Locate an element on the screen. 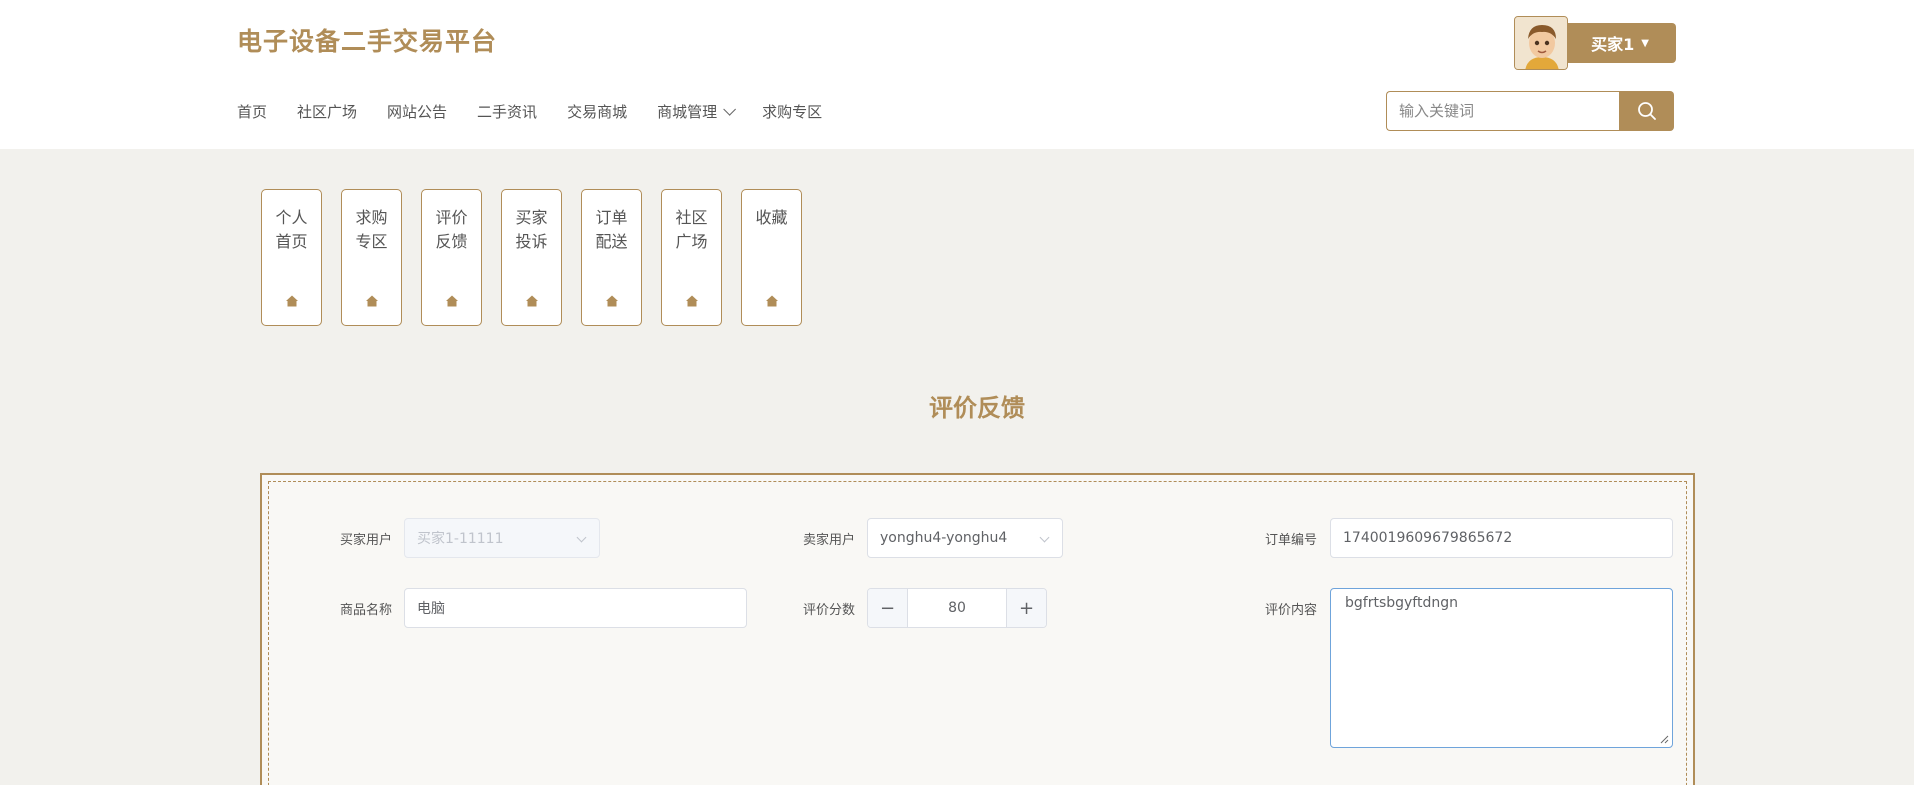 The height and width of the screenshot is (785, 1914). nav-mall-management-label: 商城管理 is located at coordinates (687, 112).